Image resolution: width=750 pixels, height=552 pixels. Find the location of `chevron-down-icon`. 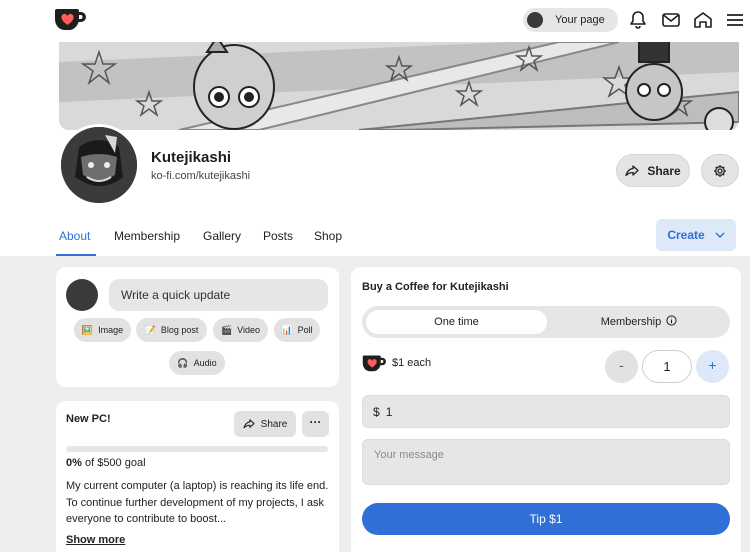

chevron-down-icon is located at coordinates (720, 235).